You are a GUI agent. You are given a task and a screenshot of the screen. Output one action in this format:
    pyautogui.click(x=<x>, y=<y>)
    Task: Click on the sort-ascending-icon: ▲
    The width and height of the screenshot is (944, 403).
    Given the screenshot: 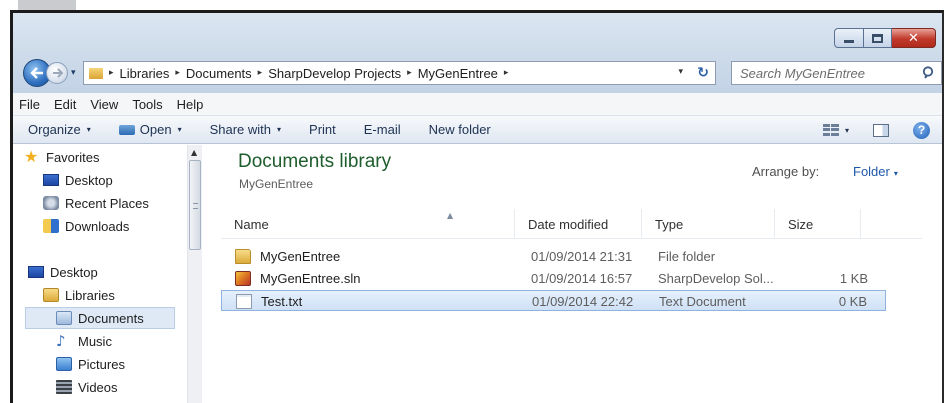 What is the action you would take?
    pyautogui.click(x=450, y=215)
    